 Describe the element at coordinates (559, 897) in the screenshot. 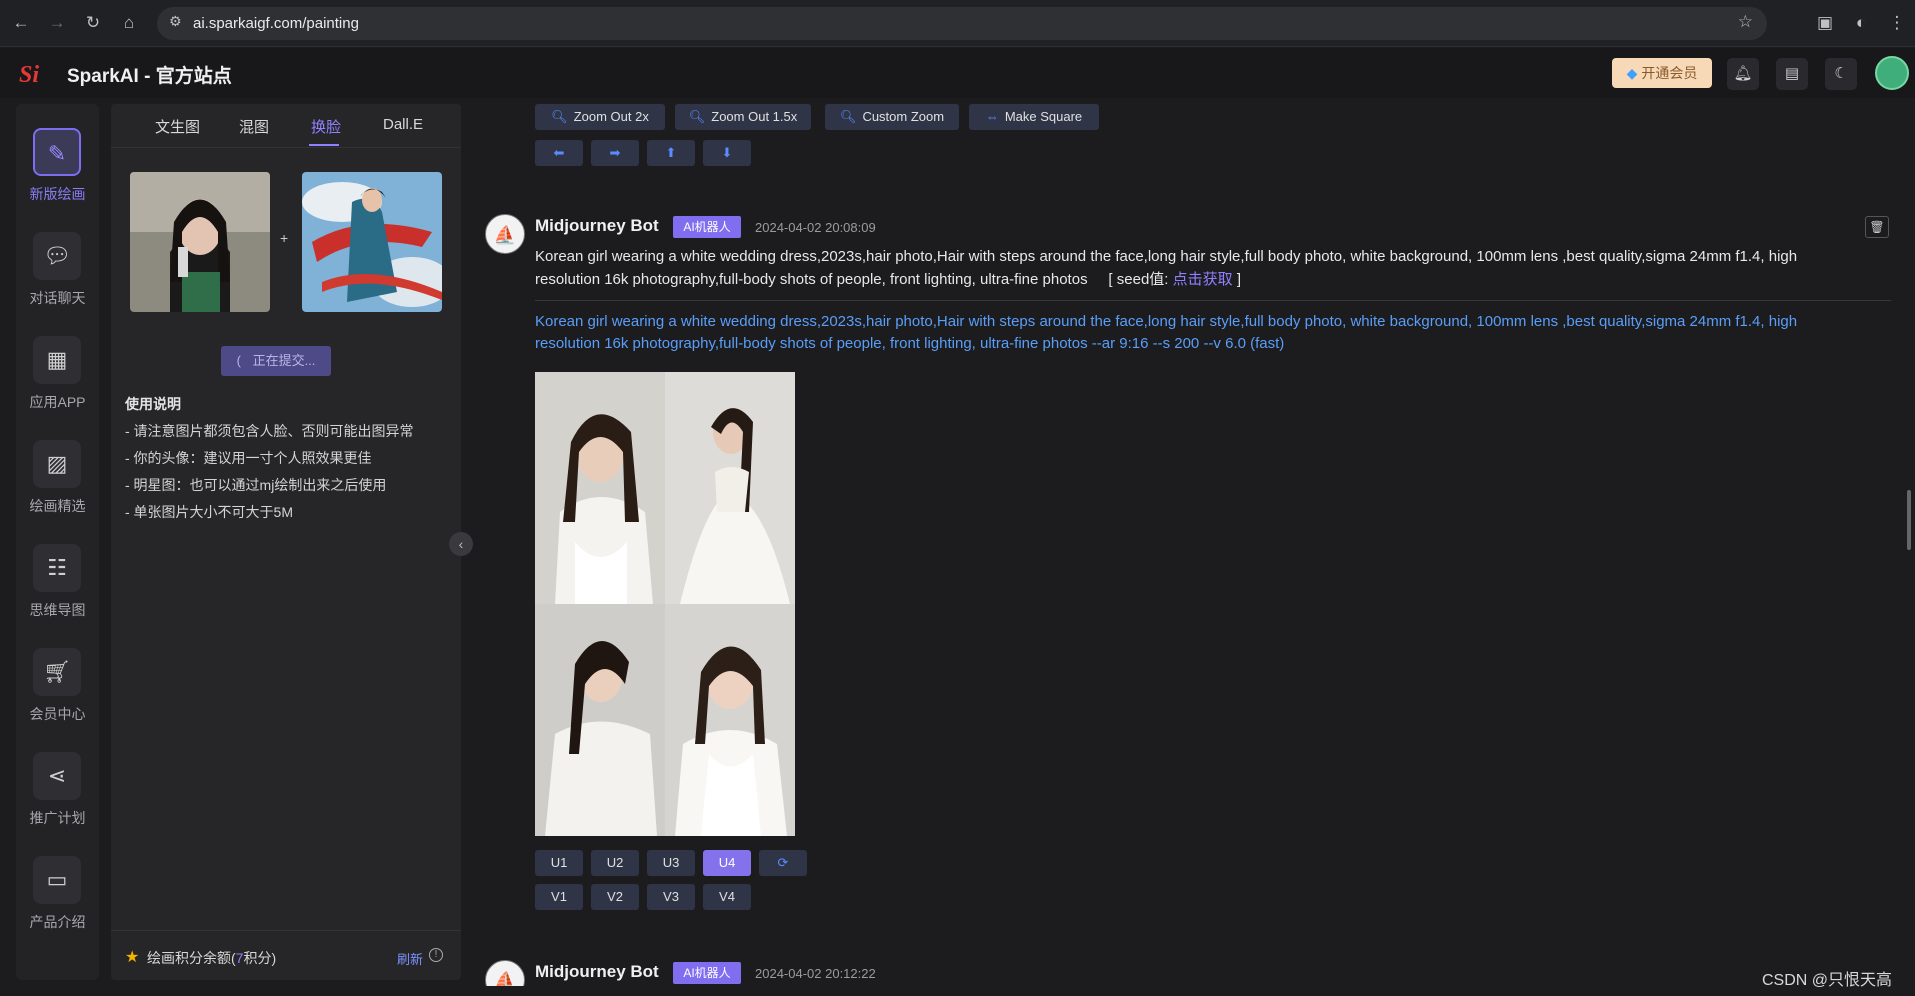

I see `variation-v1-button: V1` at that location.